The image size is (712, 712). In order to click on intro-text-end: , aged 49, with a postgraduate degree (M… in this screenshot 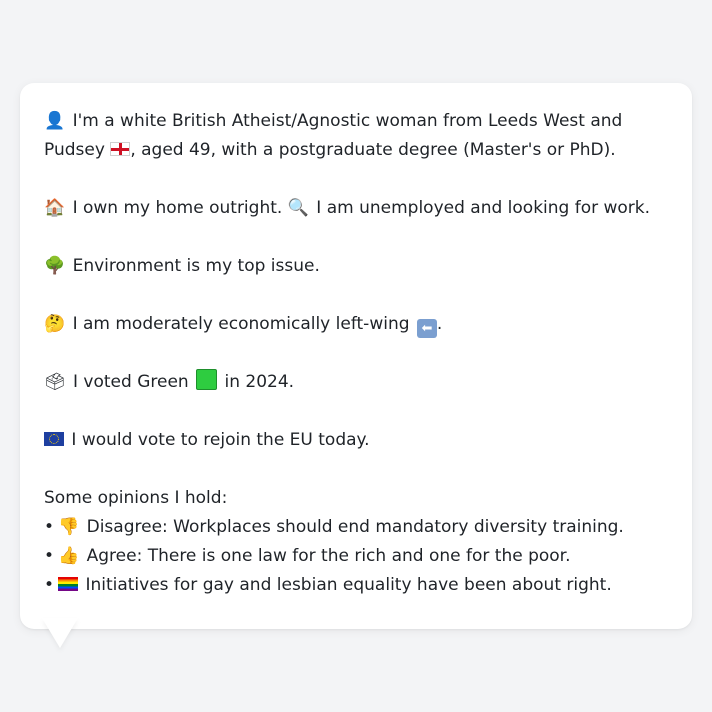, I will do `click(373, 150)`.